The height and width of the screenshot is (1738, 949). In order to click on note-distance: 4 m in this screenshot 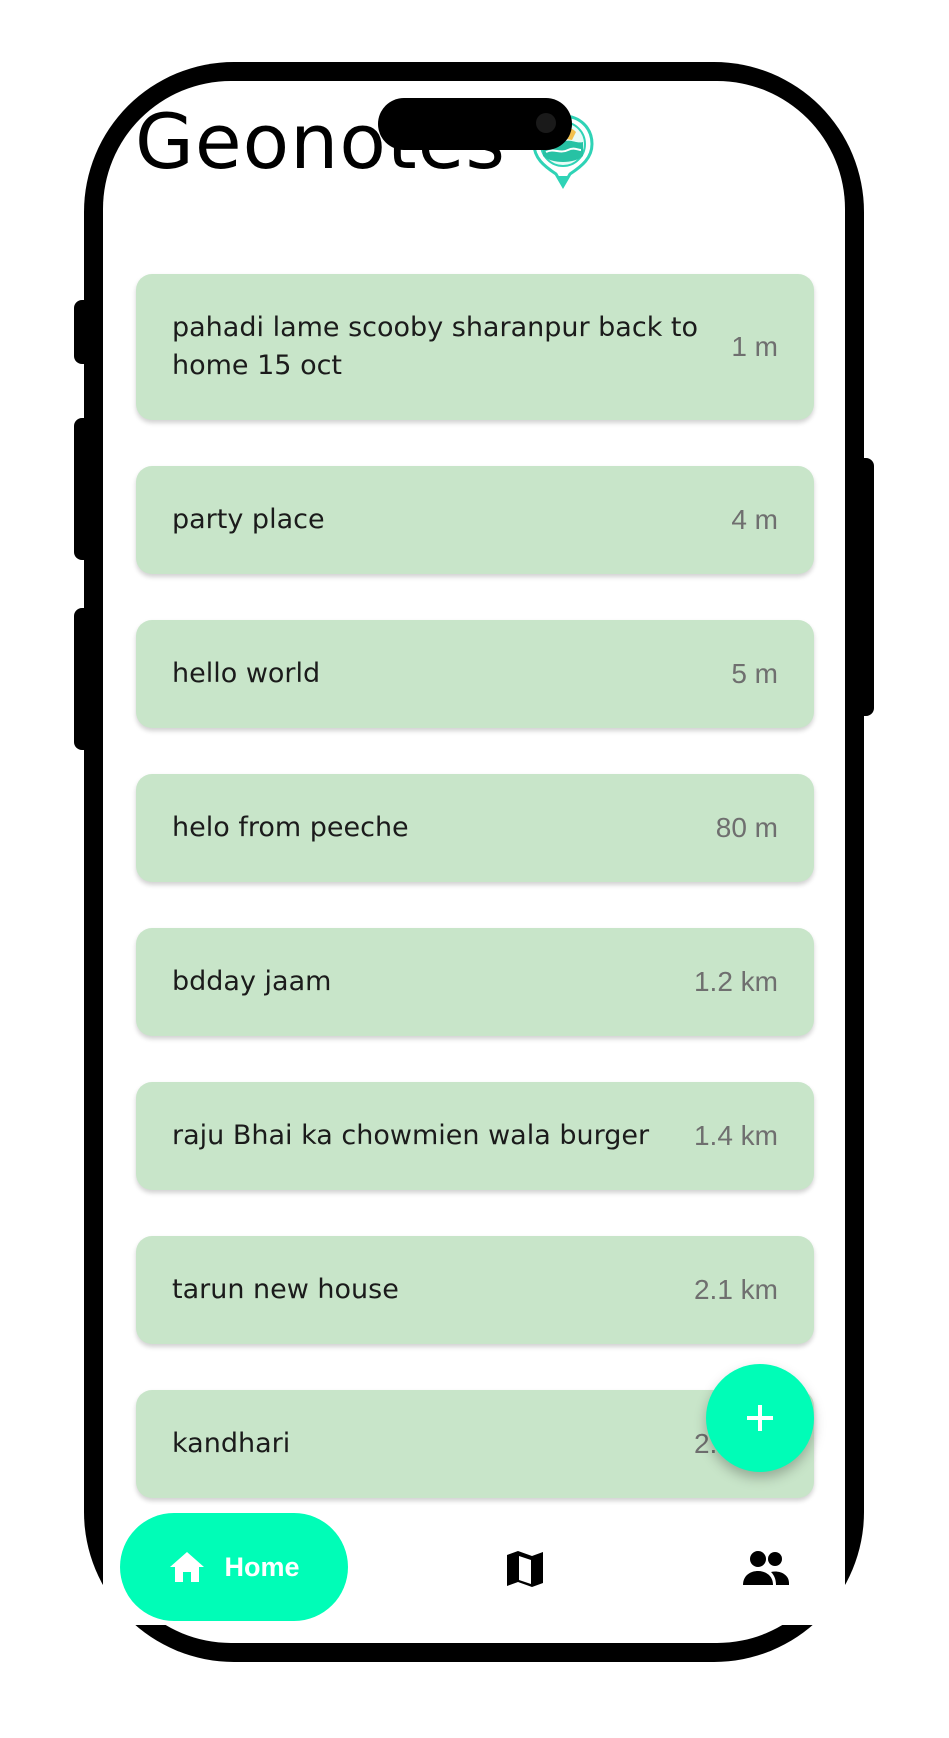, I will do `click(754, 519)`.